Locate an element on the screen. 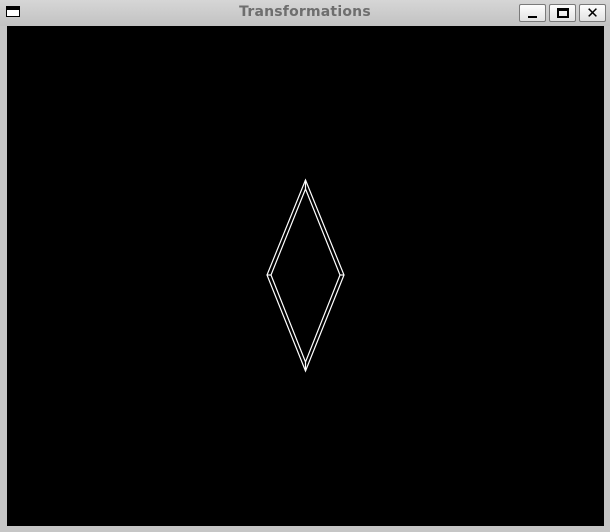 This screenshot has height=532, width=610. diamond-outer-outline is located at coordinates (305, 275).